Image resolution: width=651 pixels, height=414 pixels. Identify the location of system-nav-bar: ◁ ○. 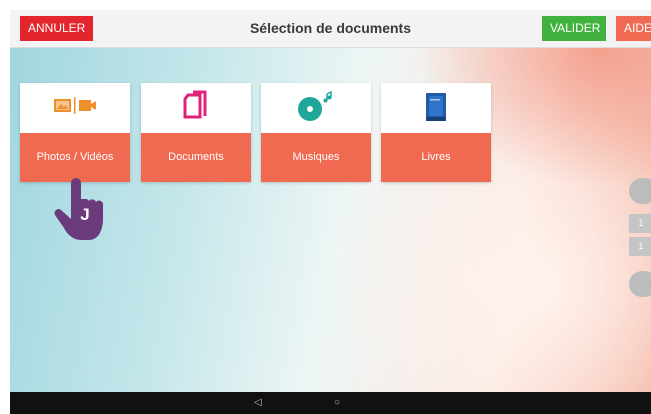
(330, 403).